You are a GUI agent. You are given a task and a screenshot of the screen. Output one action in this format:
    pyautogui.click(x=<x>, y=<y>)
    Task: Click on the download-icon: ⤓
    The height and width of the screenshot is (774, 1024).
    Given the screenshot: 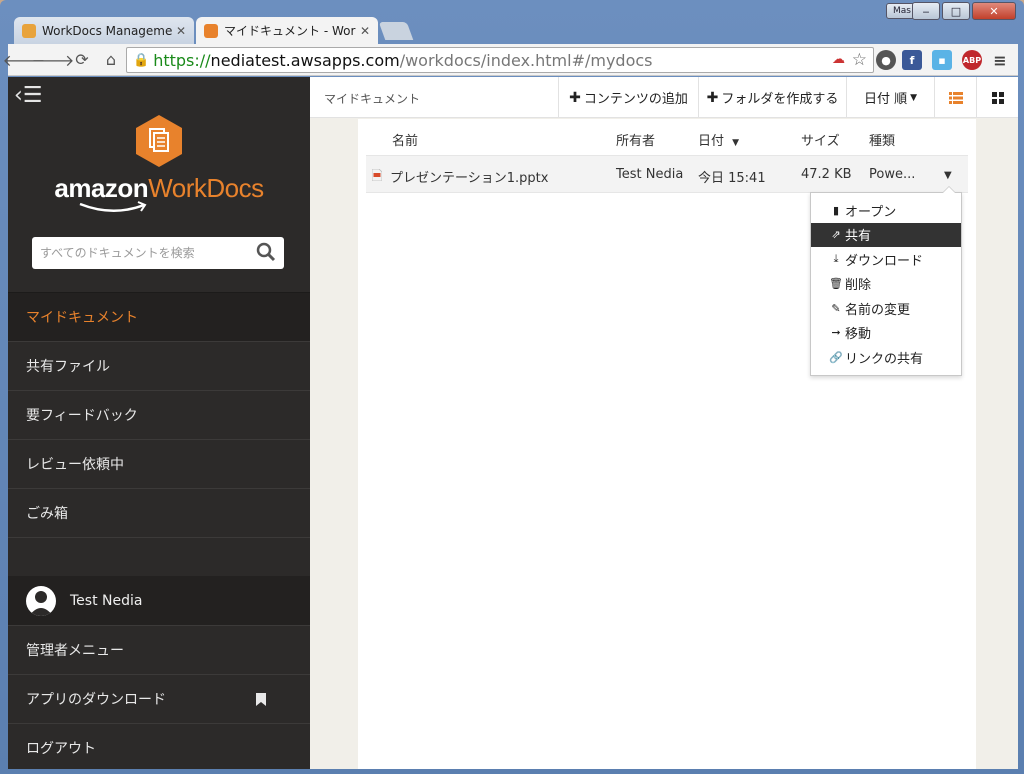 What is the action you would take?
    pyautogui.click(x=836, y=259)
    